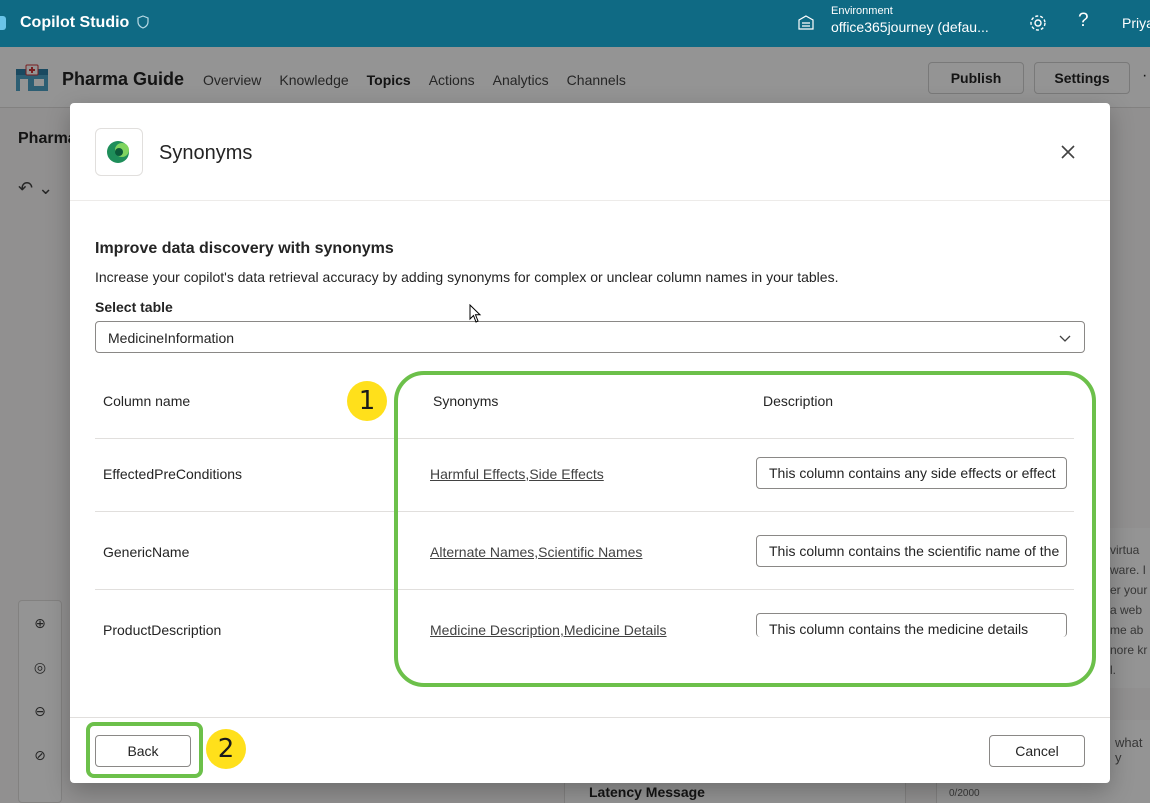 The width and height of the screenshot is (1150, 803). What do you see at coordinates (162, 630) in the screenshot?
I see `row-column-name: ProductDescription` at bounding box center [162, 630].